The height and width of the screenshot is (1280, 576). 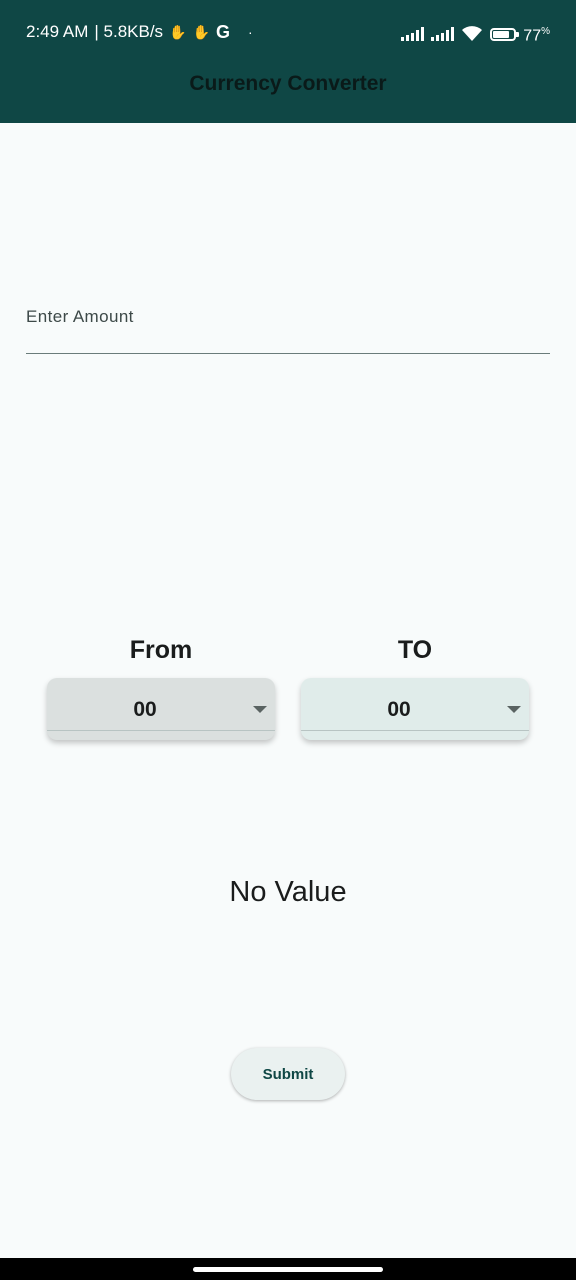 What do you see at coordinates (415, 709) in the screenshot?
I see `to-currency-dropdown: 00` at bounding box center [415, 709].